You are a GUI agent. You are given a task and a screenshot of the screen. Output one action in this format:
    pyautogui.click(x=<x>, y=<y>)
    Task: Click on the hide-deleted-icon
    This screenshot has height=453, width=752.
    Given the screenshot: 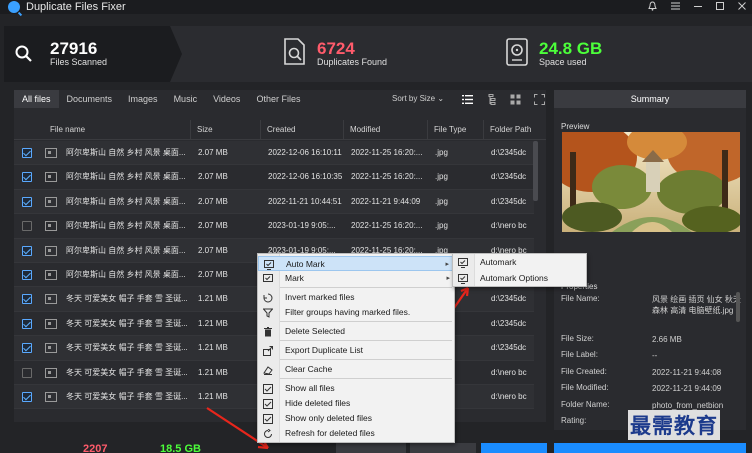 What is the action you would take?
    pyautogui.click(x=268, y=404)
    